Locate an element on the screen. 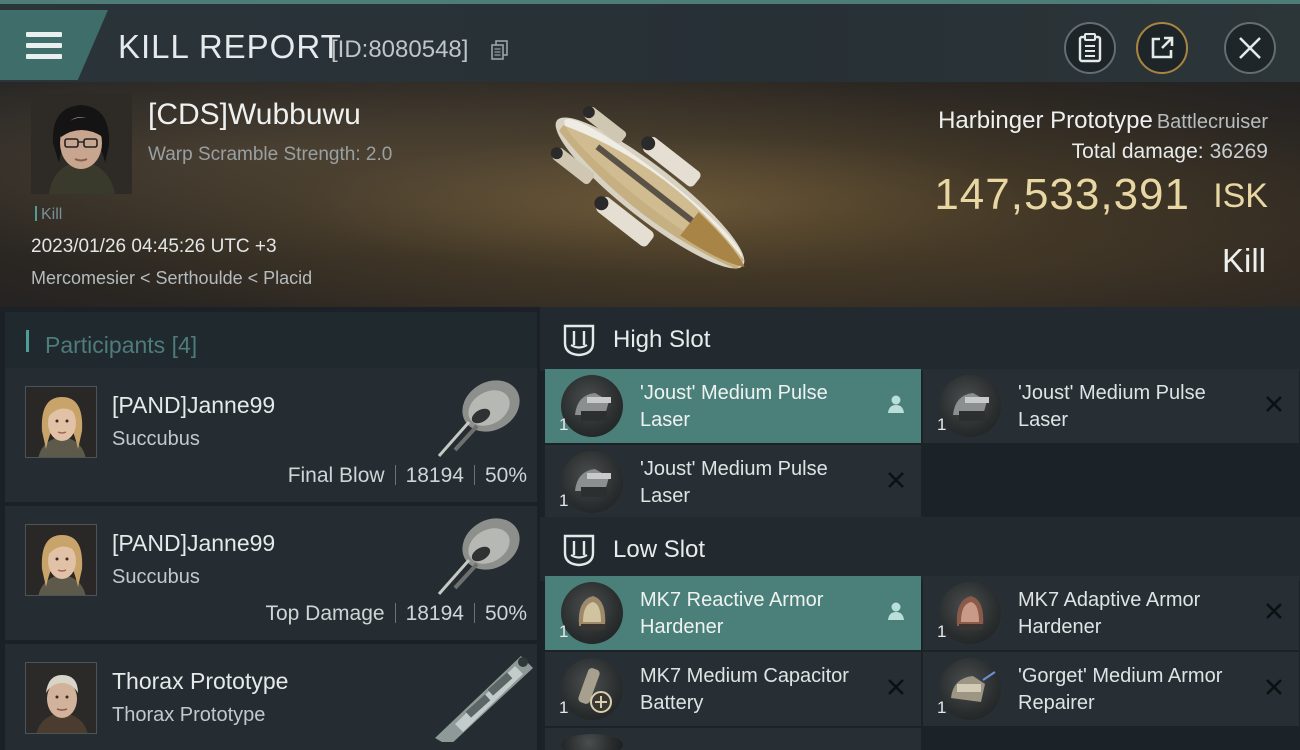 The height and width of the screenshot is (750, 1300). capacitor-battery-icon is located at coordinates (592, 689).